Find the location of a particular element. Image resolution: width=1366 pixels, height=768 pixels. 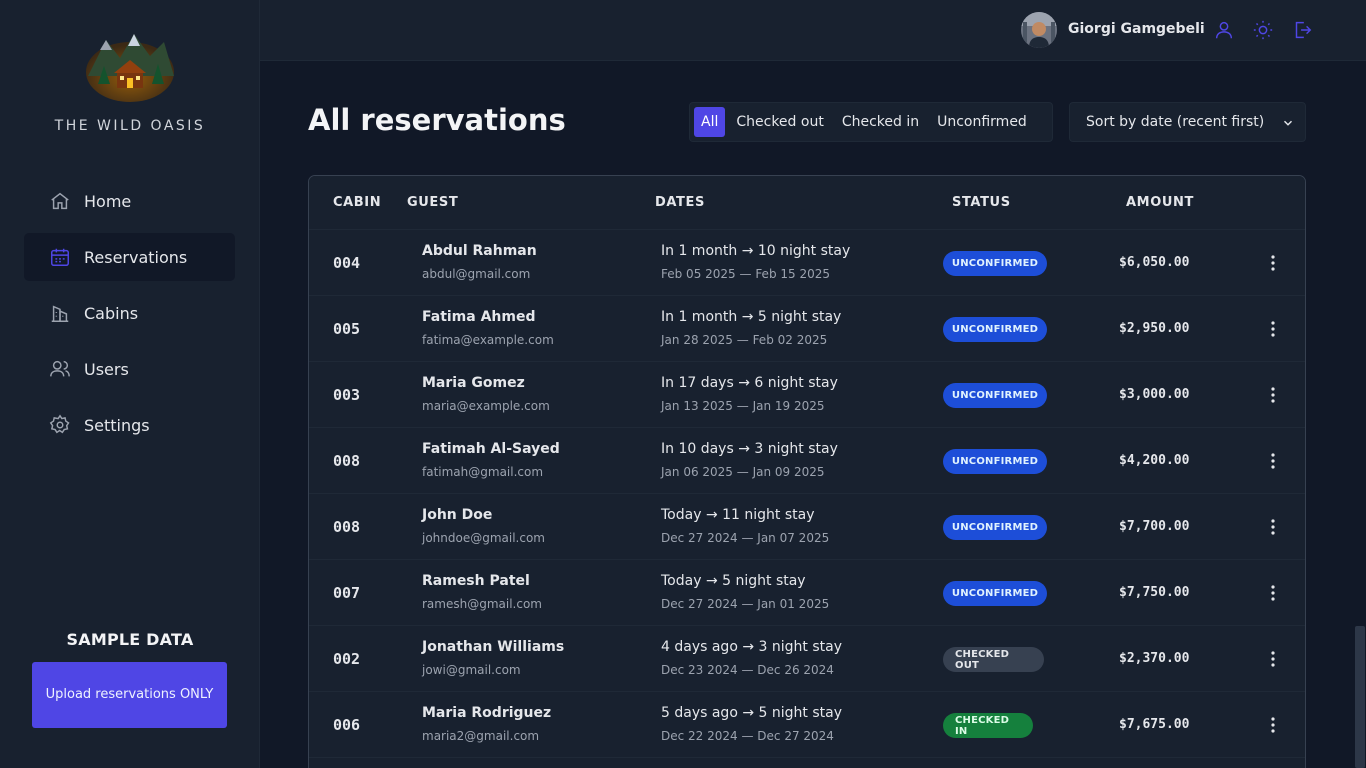

amount: $2,370.00 is located at coordinates (1154, 658).